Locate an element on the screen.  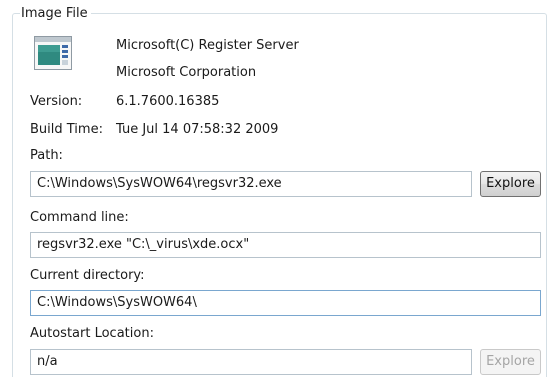
groupbox-title: Image File is located at coordinates (55, 13).